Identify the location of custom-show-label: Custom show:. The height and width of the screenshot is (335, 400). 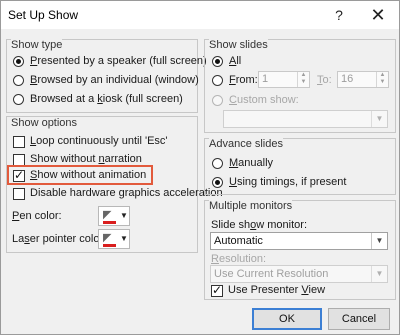
(264, 100).